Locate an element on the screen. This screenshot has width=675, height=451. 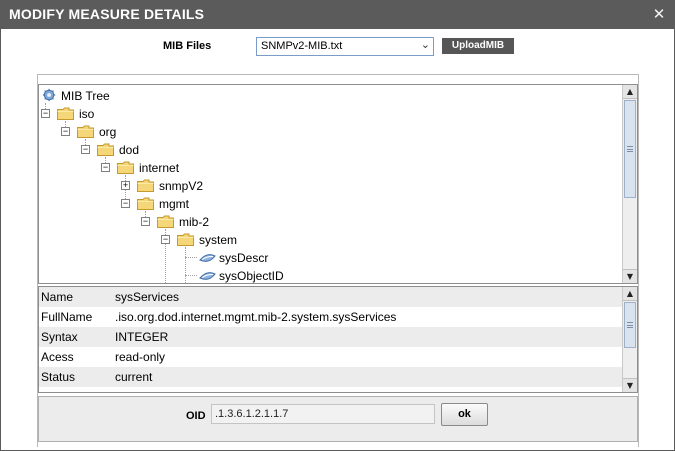
property-key: Syntax is located at coordinates (59, 337).